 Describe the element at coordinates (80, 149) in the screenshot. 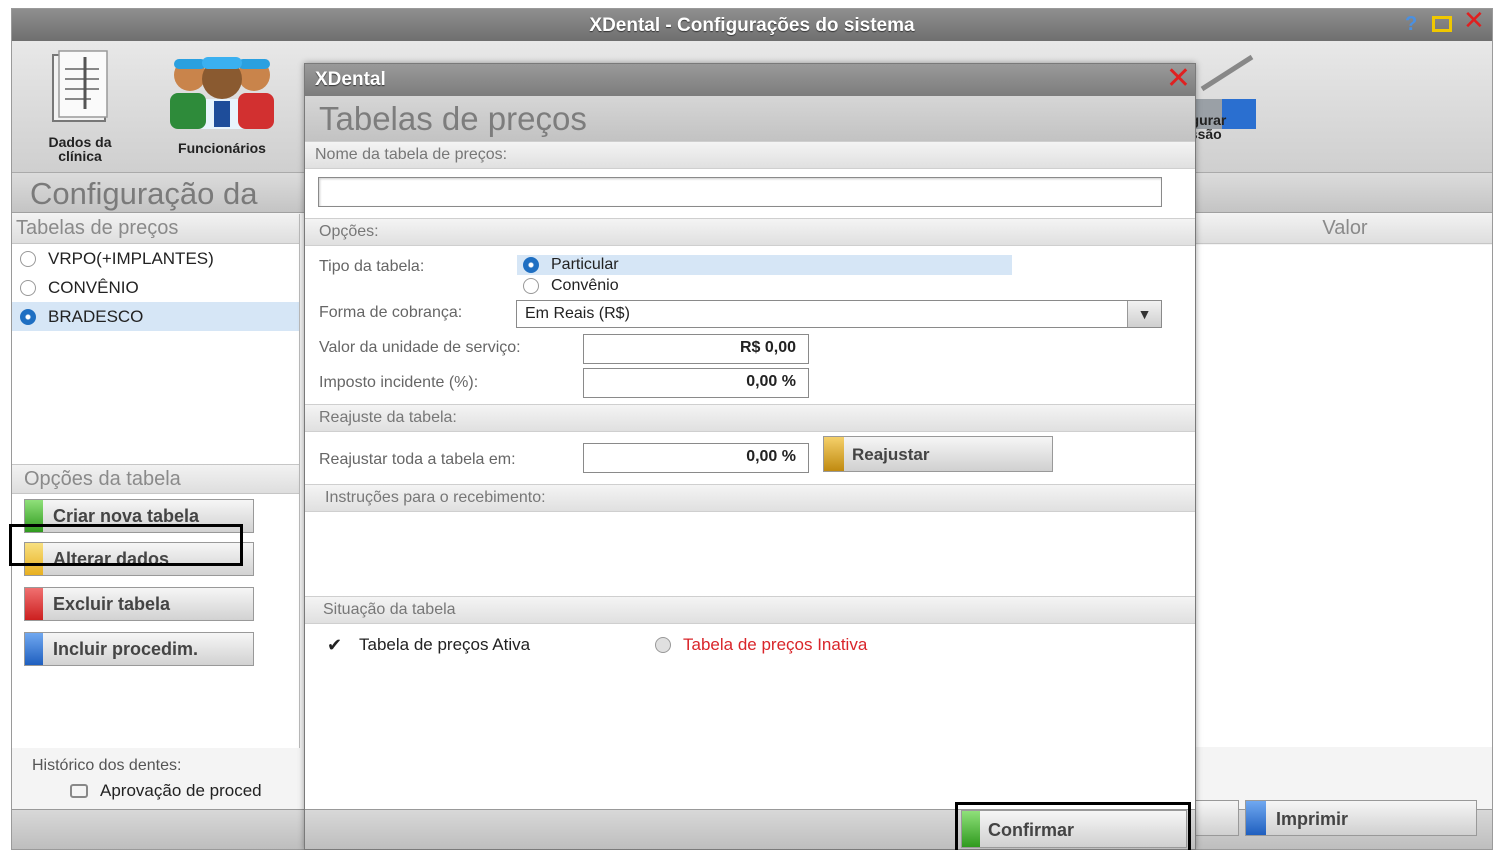

I see `toolbar-dados-label: Dados da clínica` at that location.